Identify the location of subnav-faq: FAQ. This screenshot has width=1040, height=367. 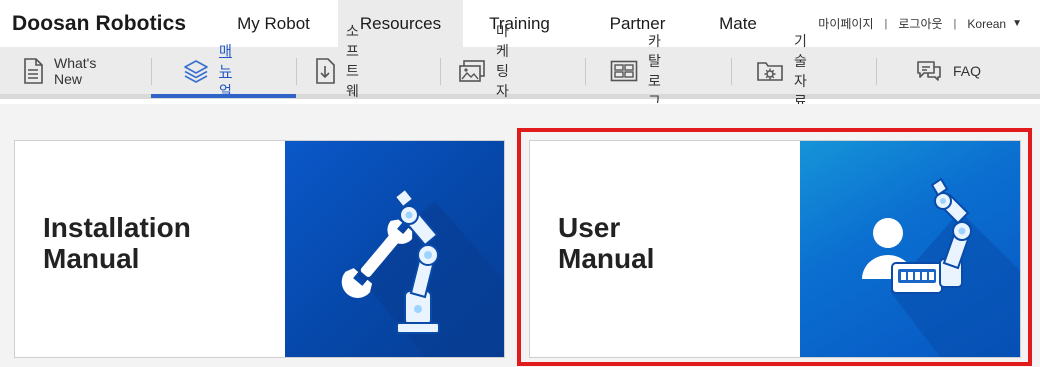
(948, 70).